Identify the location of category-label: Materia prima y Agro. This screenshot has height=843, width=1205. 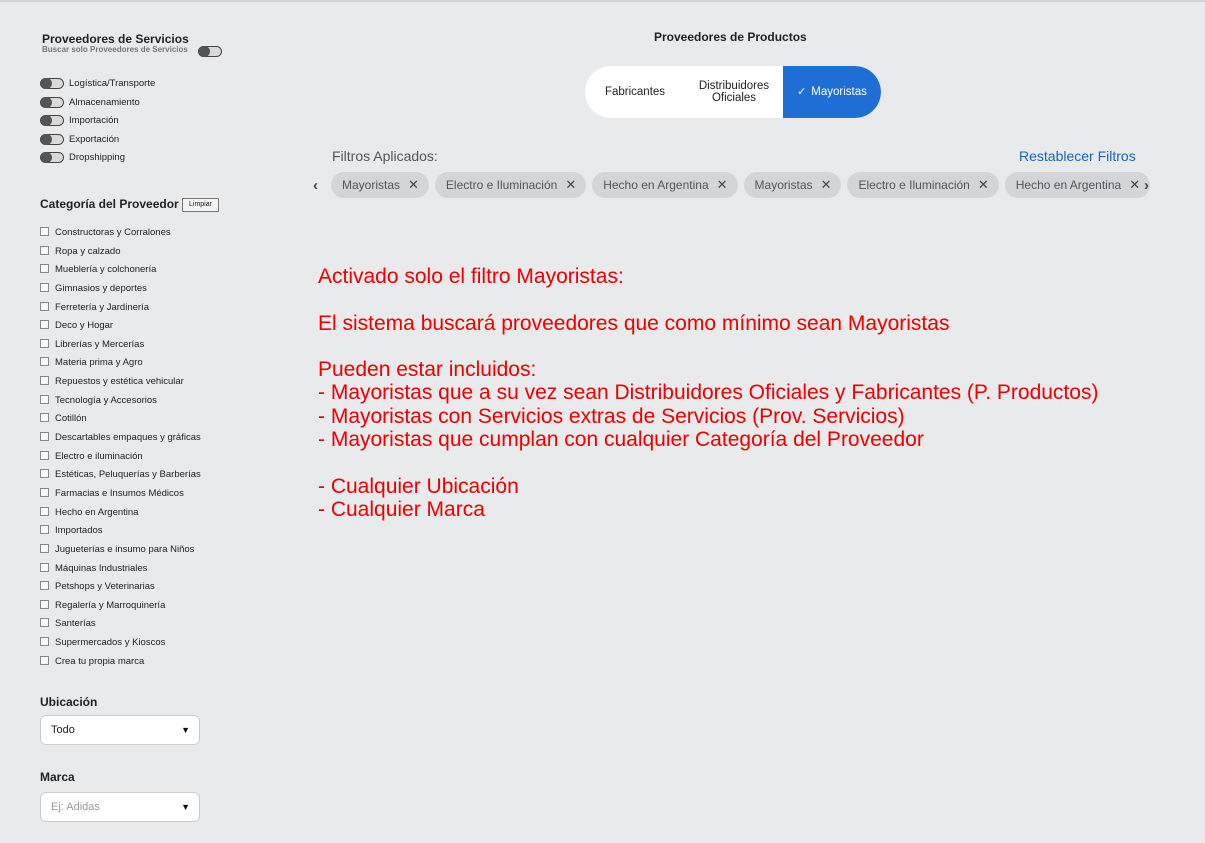
(99, 363).